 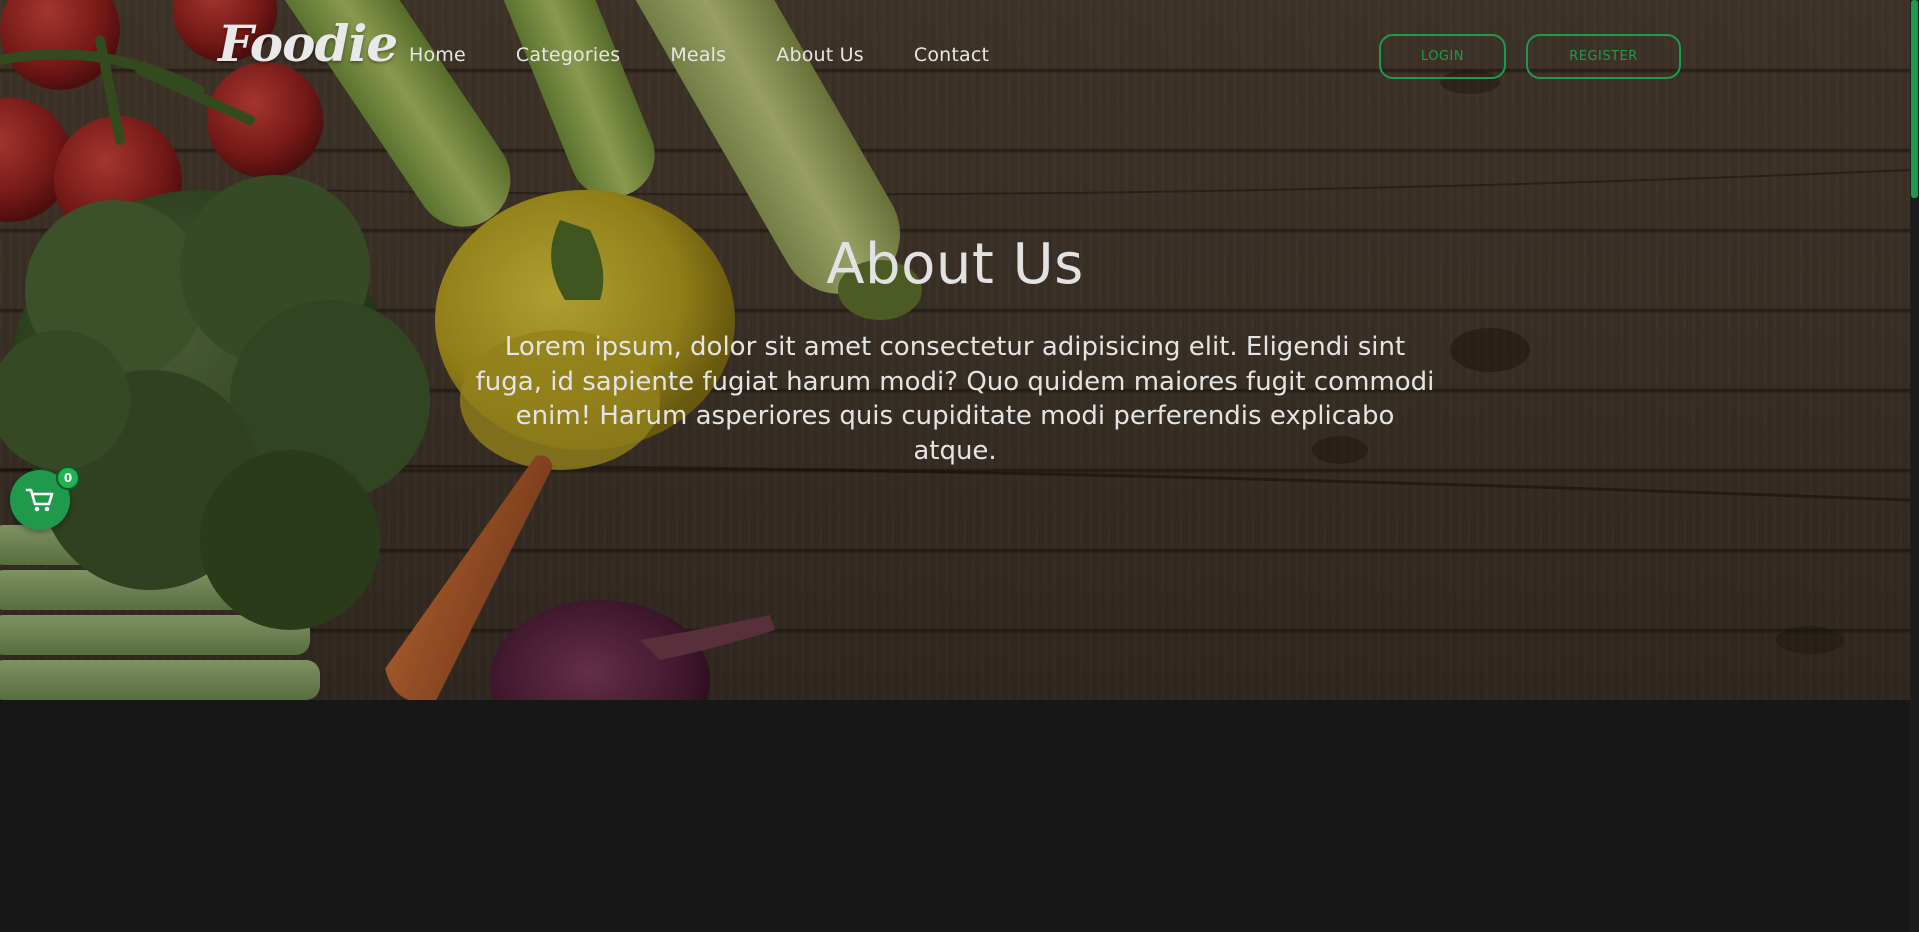 What do you see at coordinates (1603, 56) in the screenshot?
I see `register-button: REGISTER` at bounding box center [1603, 56].